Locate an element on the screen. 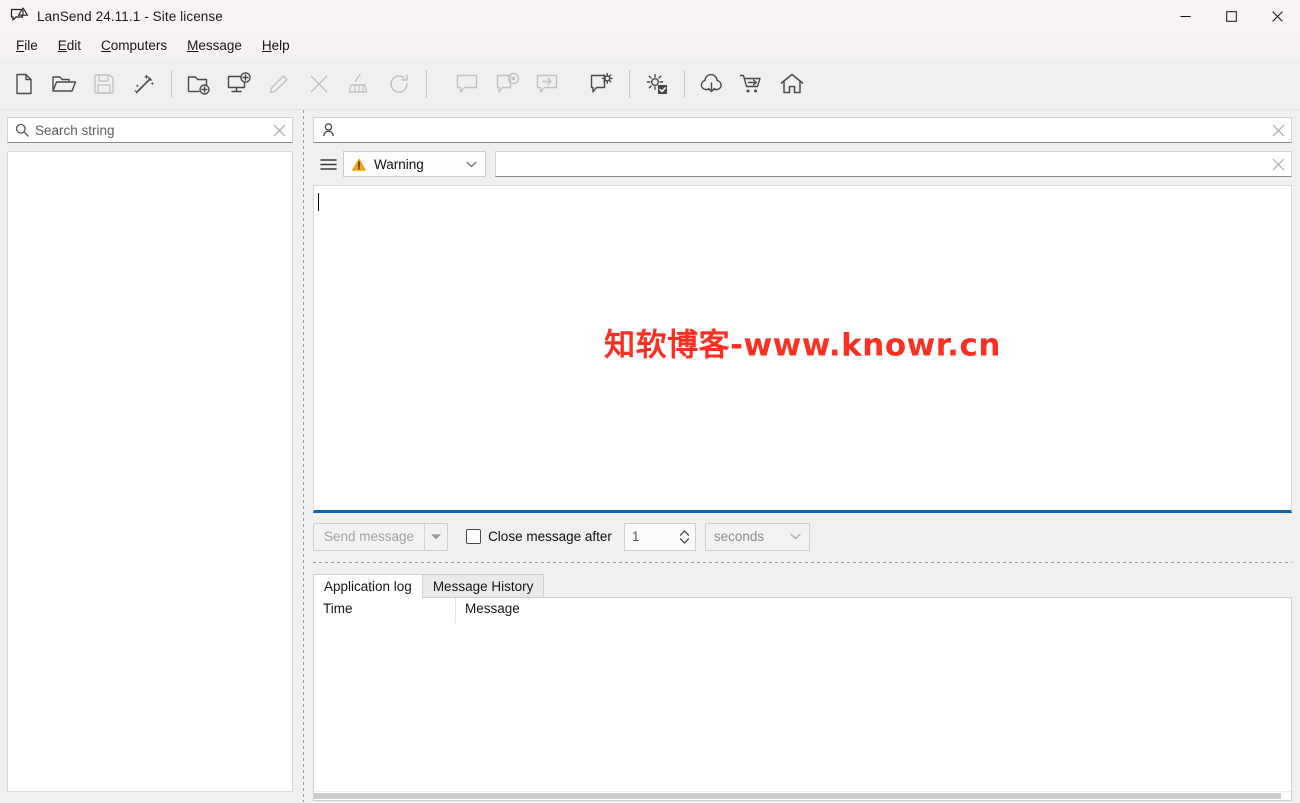 Image resolution: width=1300 pixels, height=803 pixels. window-controls is located at coordinates (1231, 16).